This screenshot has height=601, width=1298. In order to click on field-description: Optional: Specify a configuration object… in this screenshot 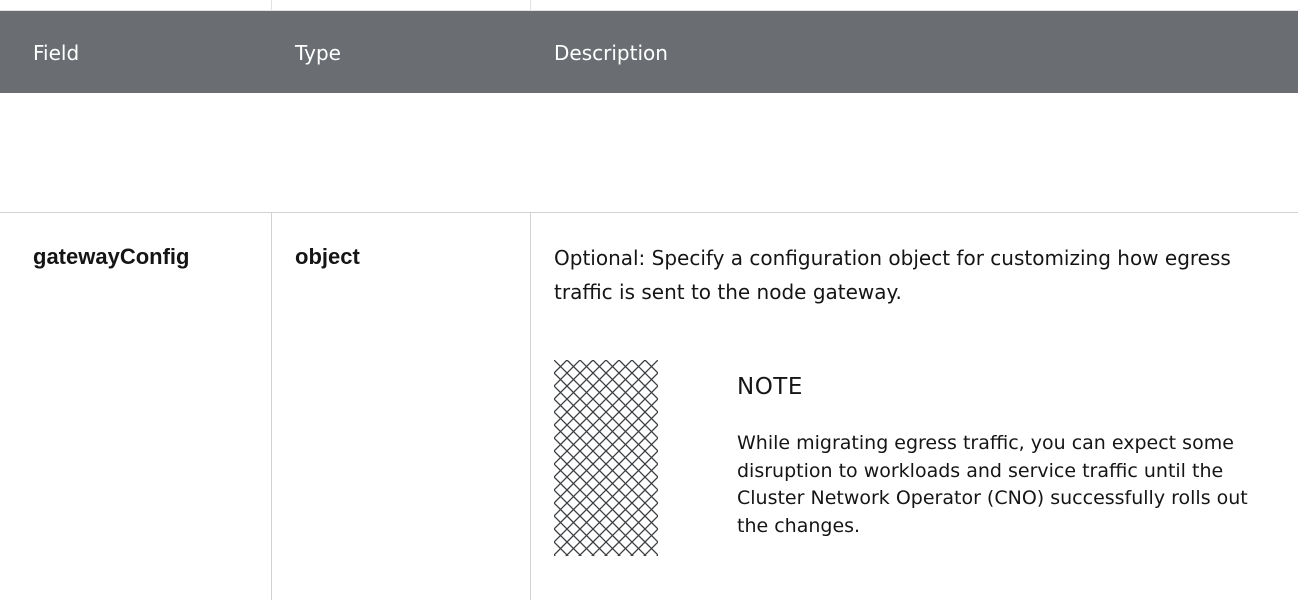, I will do `click(892, 275)`.